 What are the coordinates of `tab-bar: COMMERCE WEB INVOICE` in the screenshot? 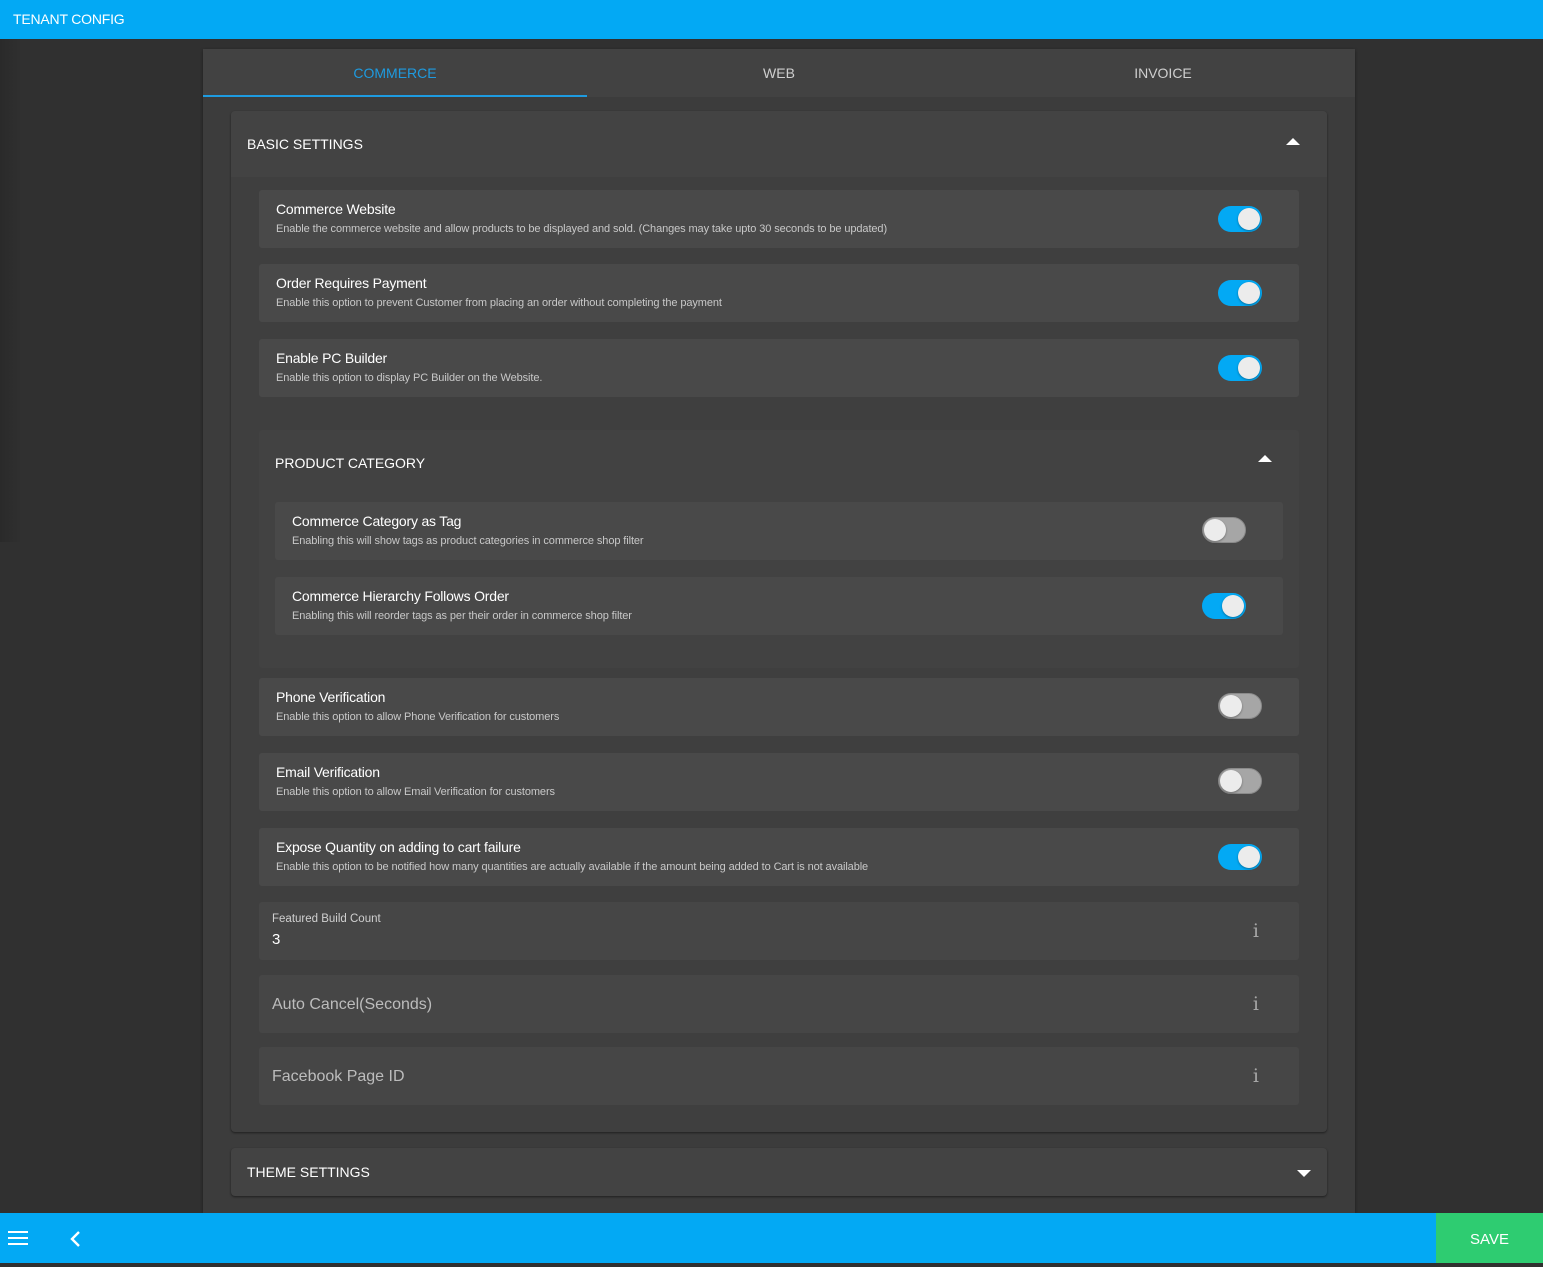 It's located at (779, 73).